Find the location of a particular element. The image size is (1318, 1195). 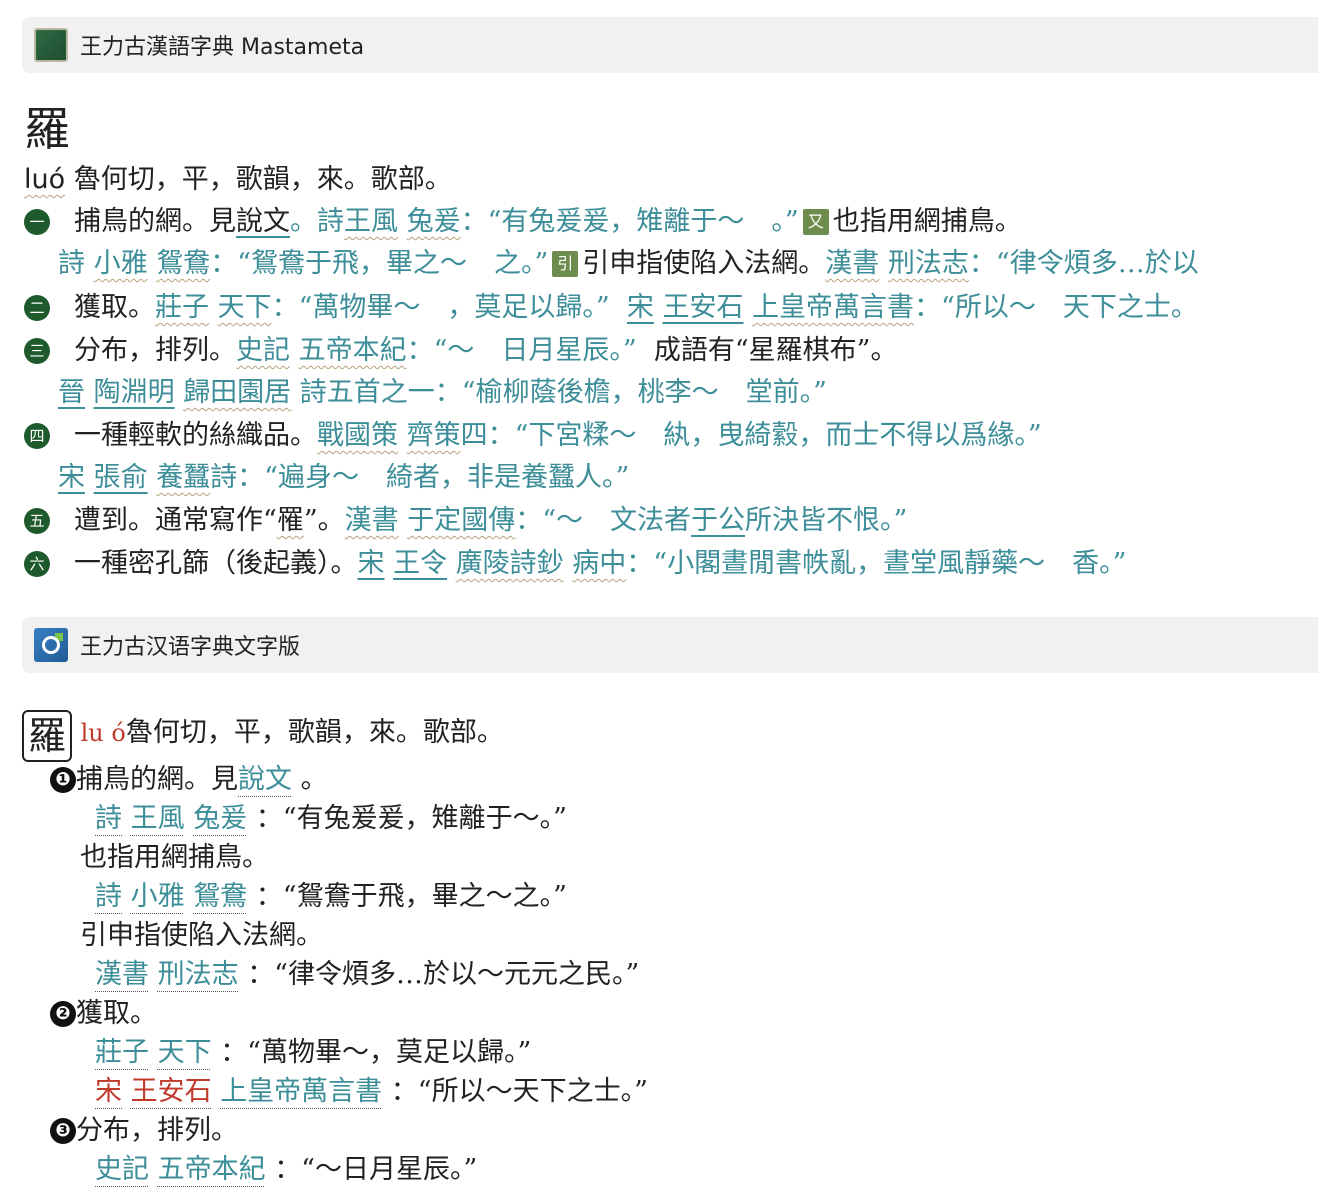

entry2-definition: 引申指使陷入法網。 is located at coordinates (201, 935).